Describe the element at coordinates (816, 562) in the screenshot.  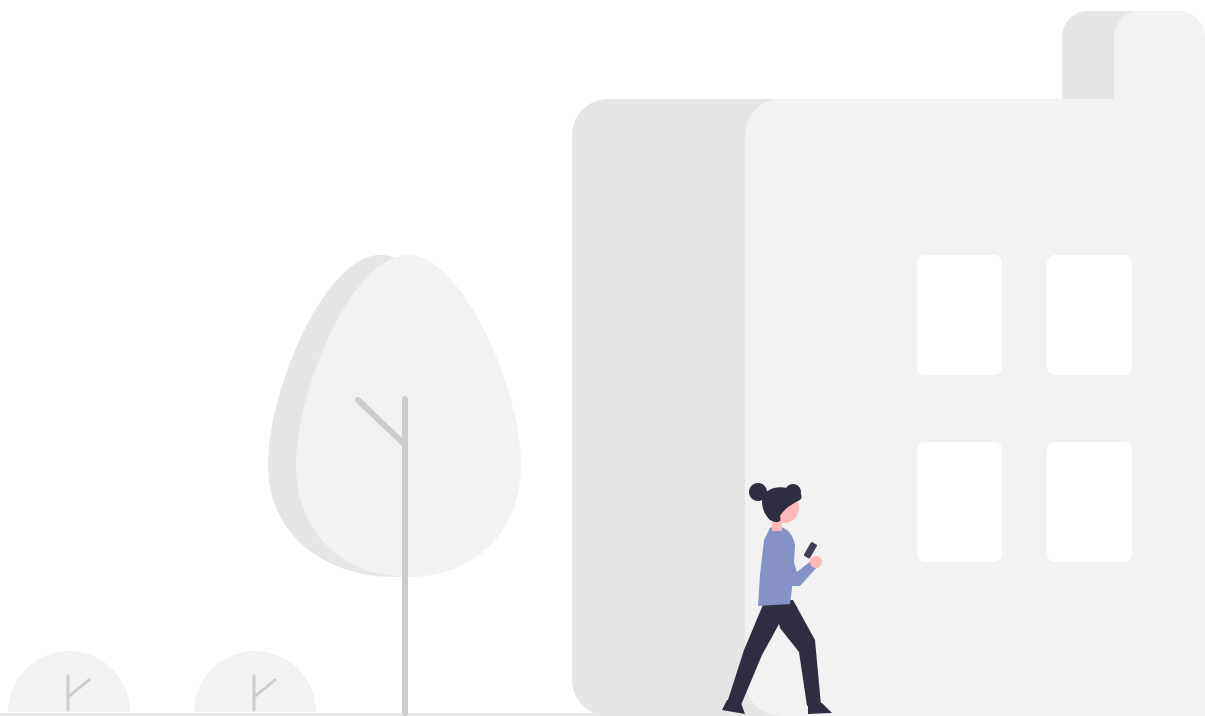
I see `person-hand` at that location.